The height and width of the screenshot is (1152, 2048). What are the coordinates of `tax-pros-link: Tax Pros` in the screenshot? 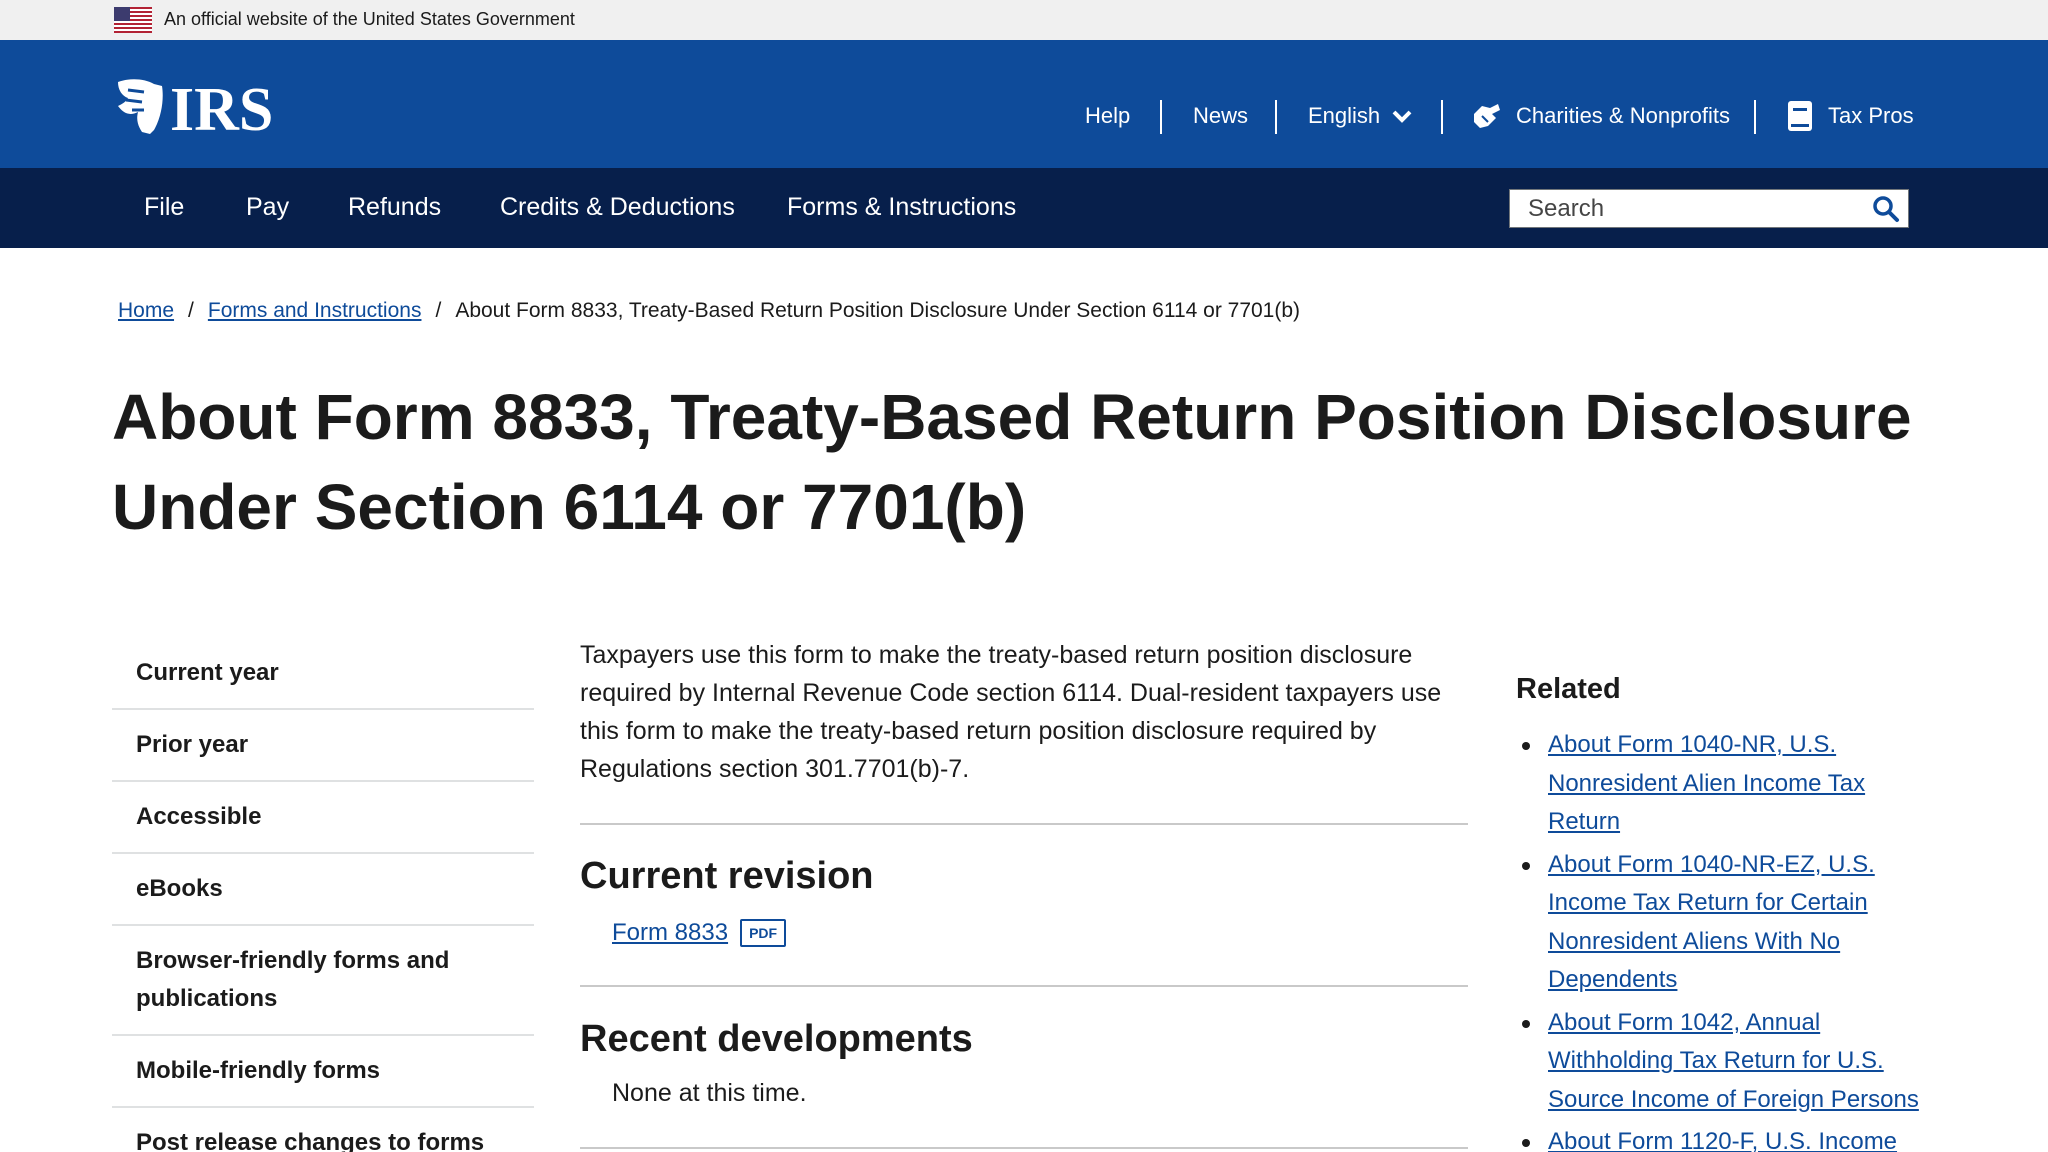 It's located at (1850, 116).